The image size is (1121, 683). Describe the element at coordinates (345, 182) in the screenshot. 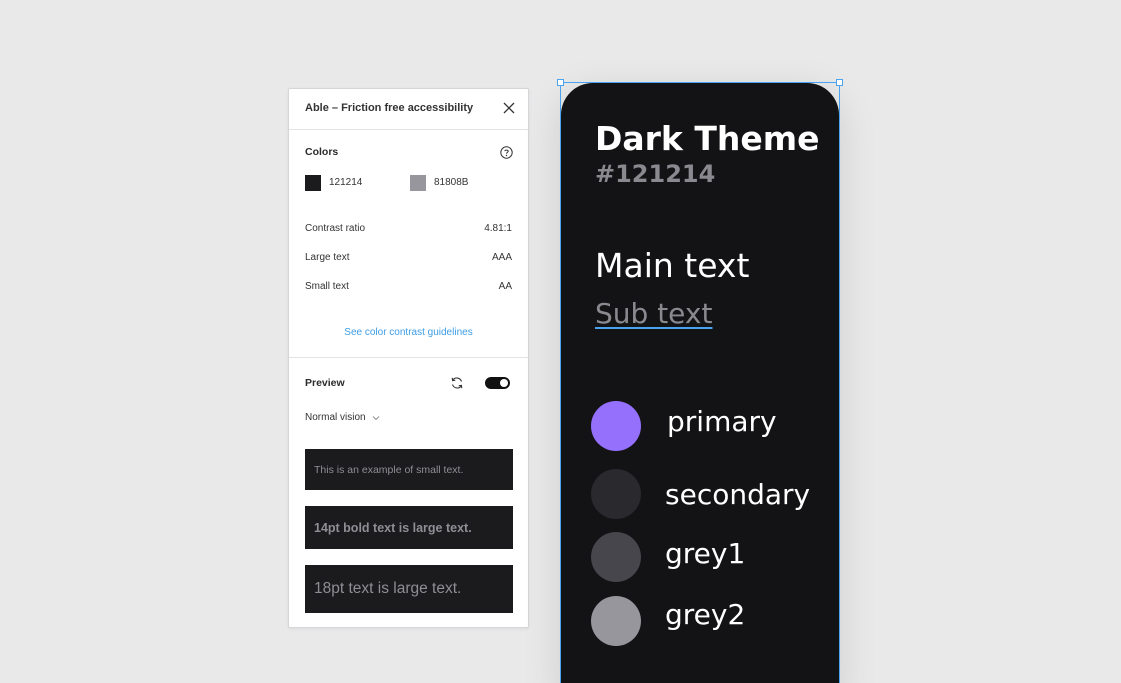

I see `swatch-foreground-code: 121214` at that location.